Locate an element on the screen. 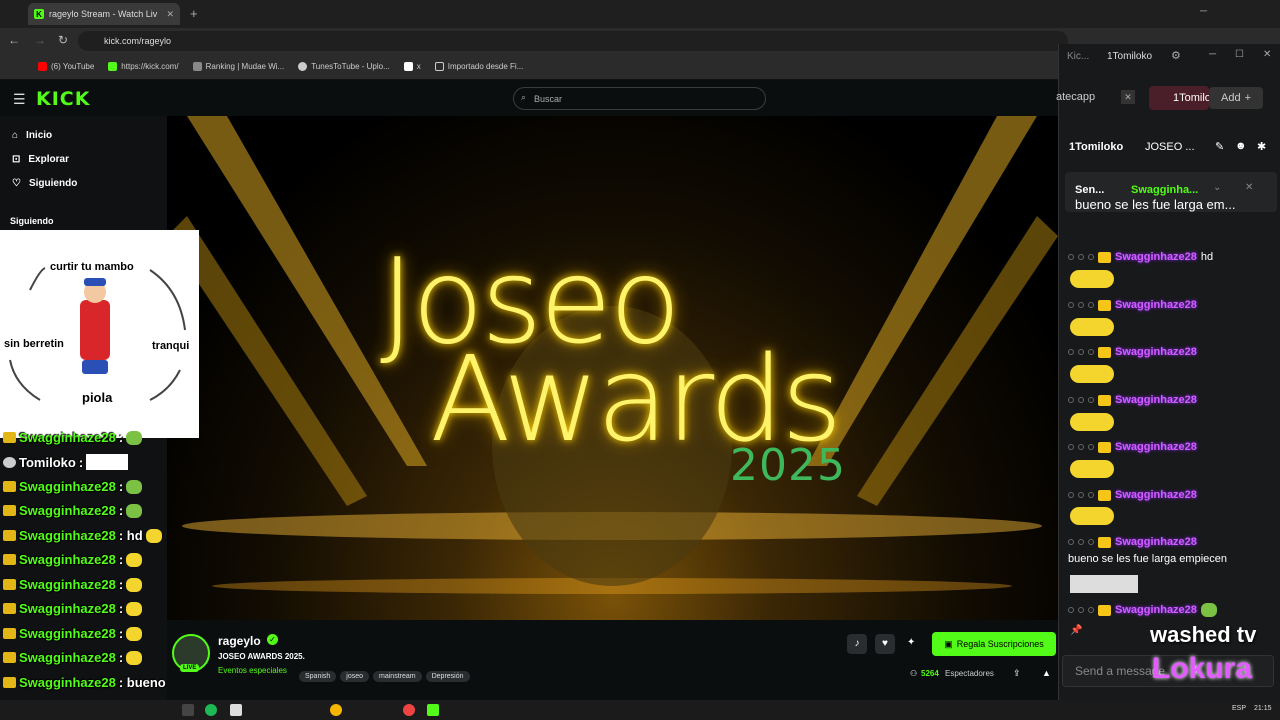  file-icon is located at coordinates (236, 710).